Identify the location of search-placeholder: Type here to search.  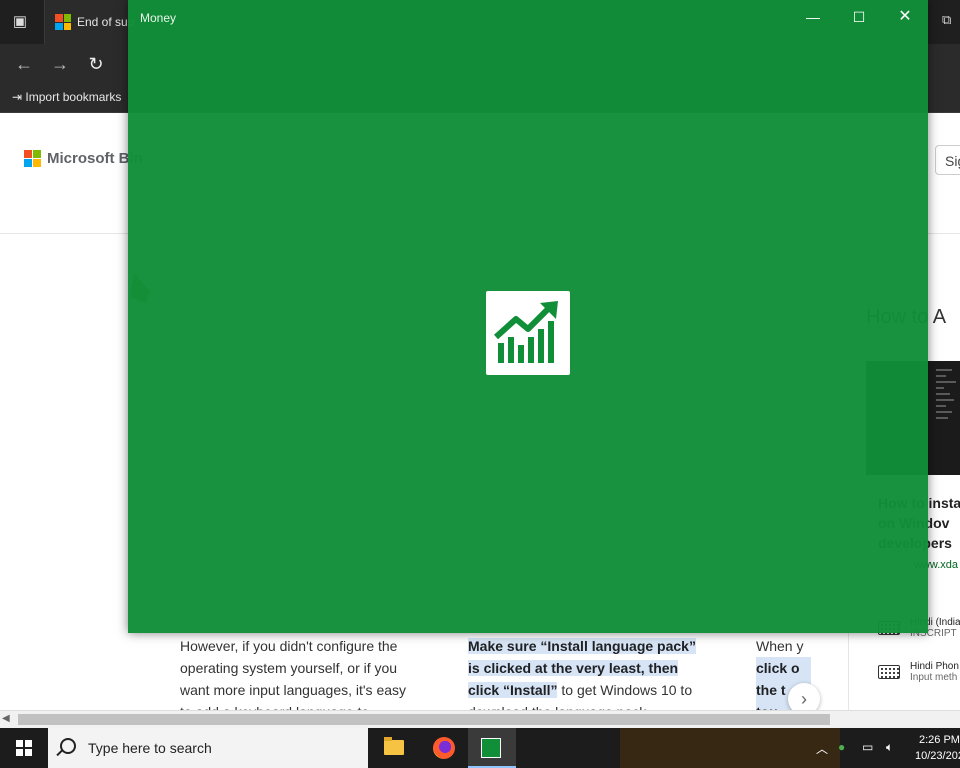
(150, 748).